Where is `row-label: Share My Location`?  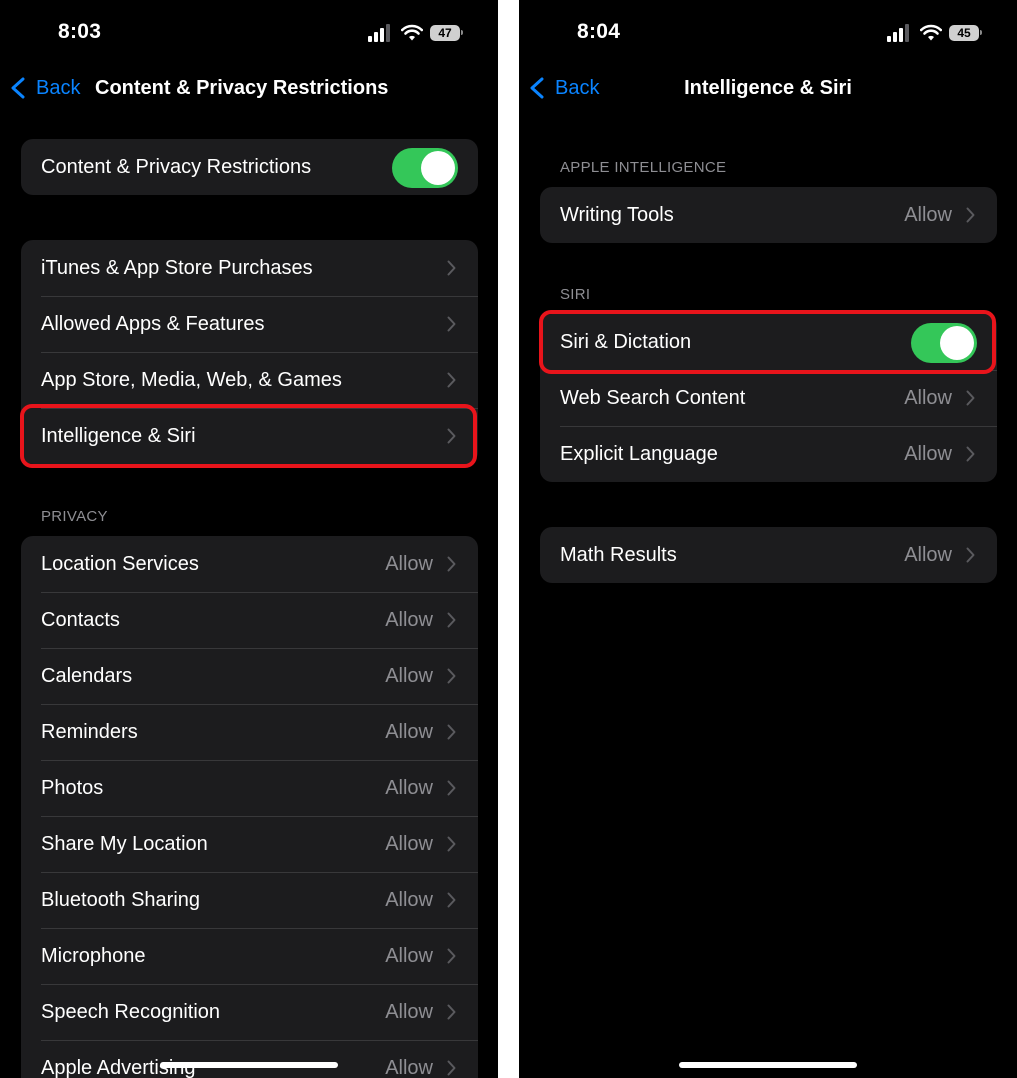
row-label: Share My Location is located at coordinates (124, 843).